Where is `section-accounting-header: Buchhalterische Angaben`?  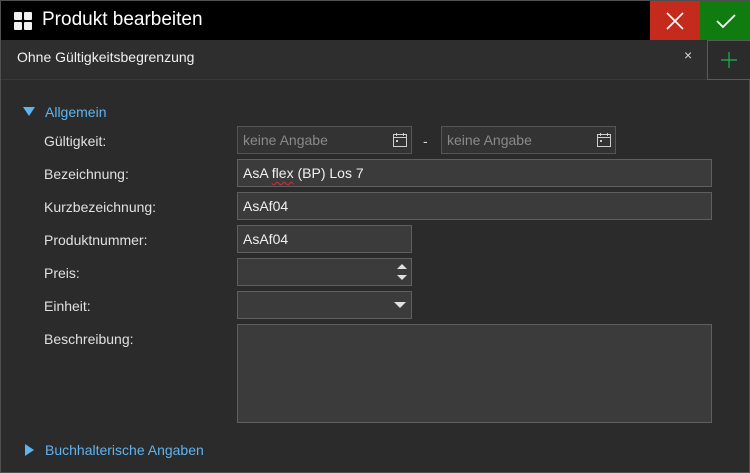 section-accounting-header: Buchhalterische Angaben is located at coordinates (113, 450).